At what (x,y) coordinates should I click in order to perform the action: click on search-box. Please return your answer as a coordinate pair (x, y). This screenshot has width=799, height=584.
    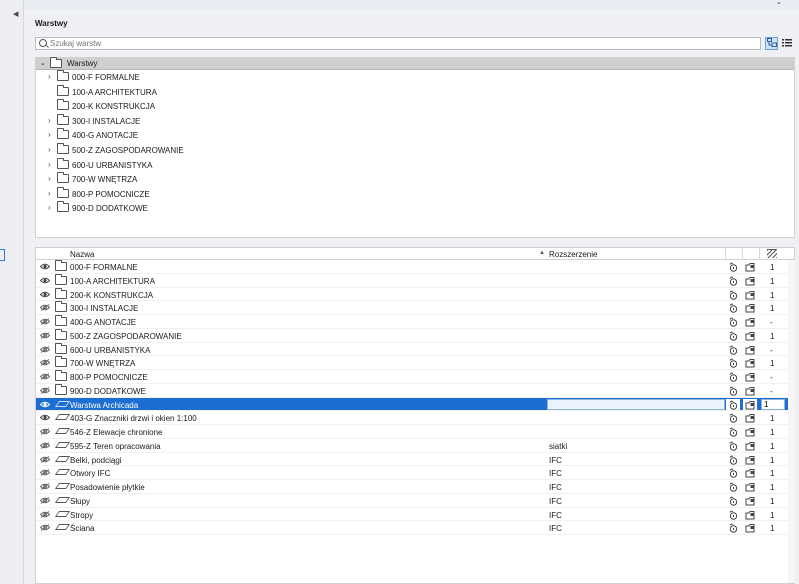
    Looking at the image, I should click on (398, 43).